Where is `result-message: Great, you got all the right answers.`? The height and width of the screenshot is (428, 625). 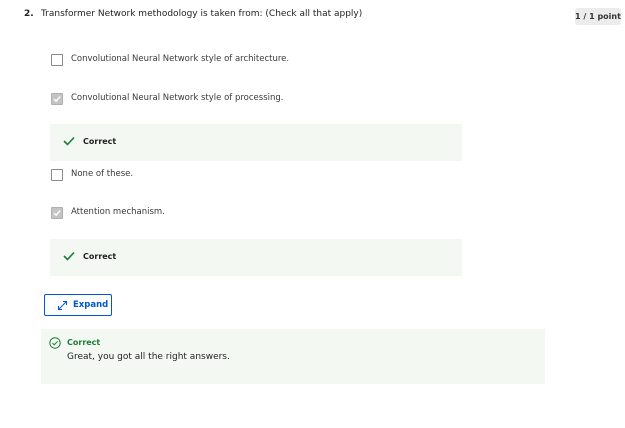
result-message: Great, you got all the right answers. is located at coordinates (148, 357).